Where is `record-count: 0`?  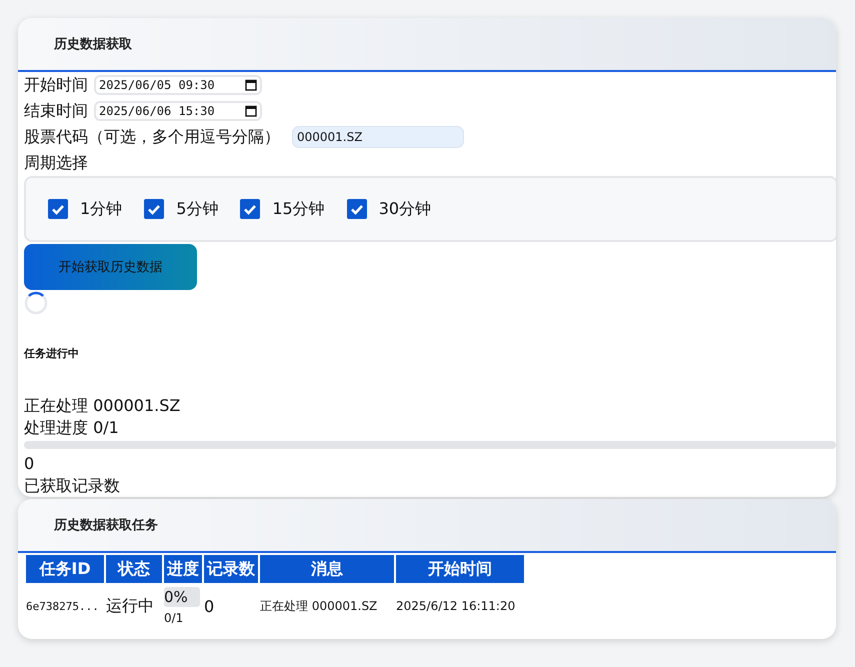 record-count: 0 is located at coordinates (30, 464).